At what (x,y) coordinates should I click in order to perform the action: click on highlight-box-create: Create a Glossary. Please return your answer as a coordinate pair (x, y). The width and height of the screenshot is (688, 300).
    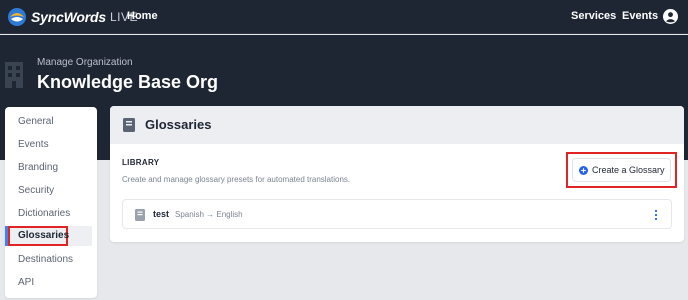
    Looking at the image, I should click on (621, 170).